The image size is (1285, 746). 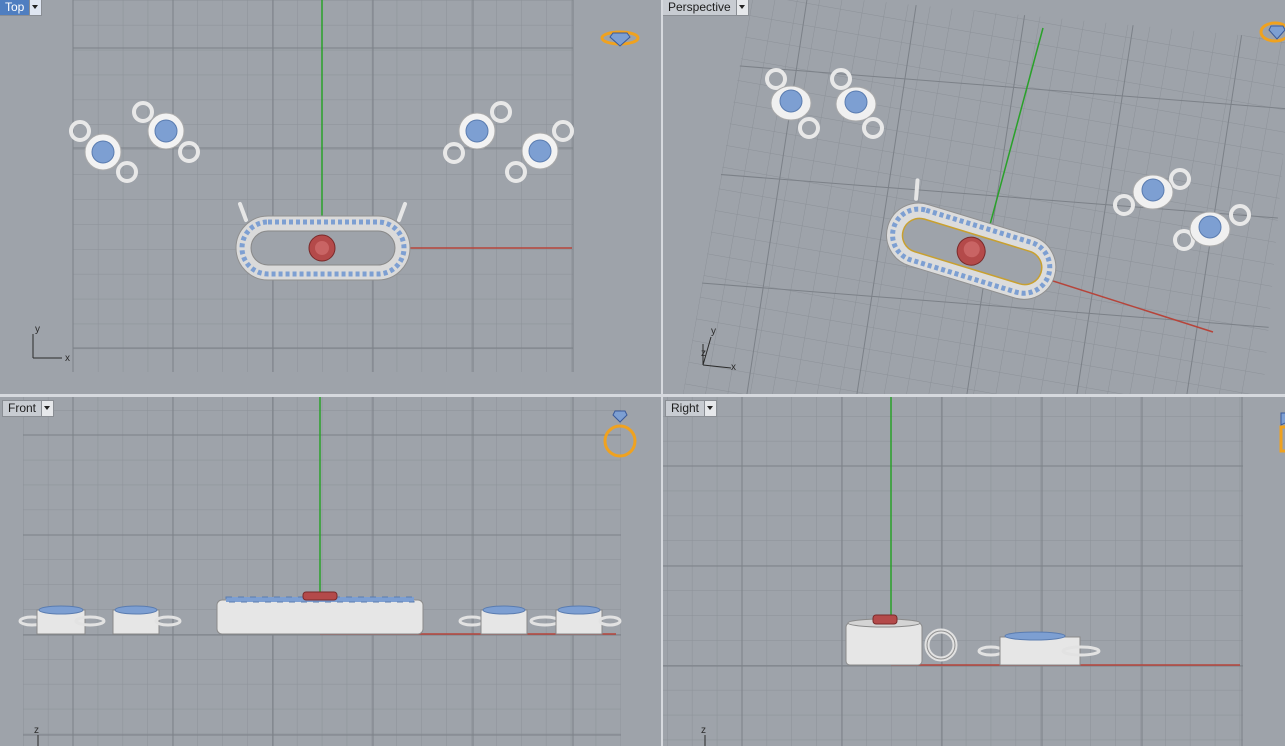 What do you see at coordinates (47, 346) in the screenshot?
I see `axis-indicator` at bounding box center [47, 346].